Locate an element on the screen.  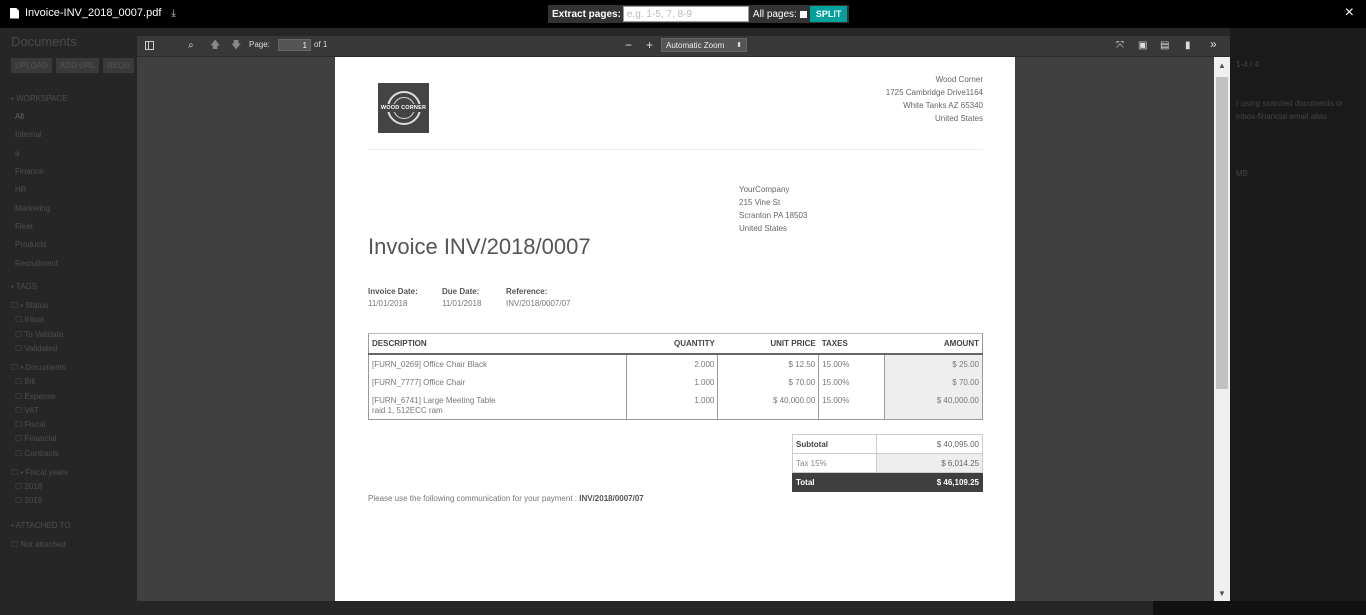
column-header: QUANTITY is located at coordinates (672, 344).